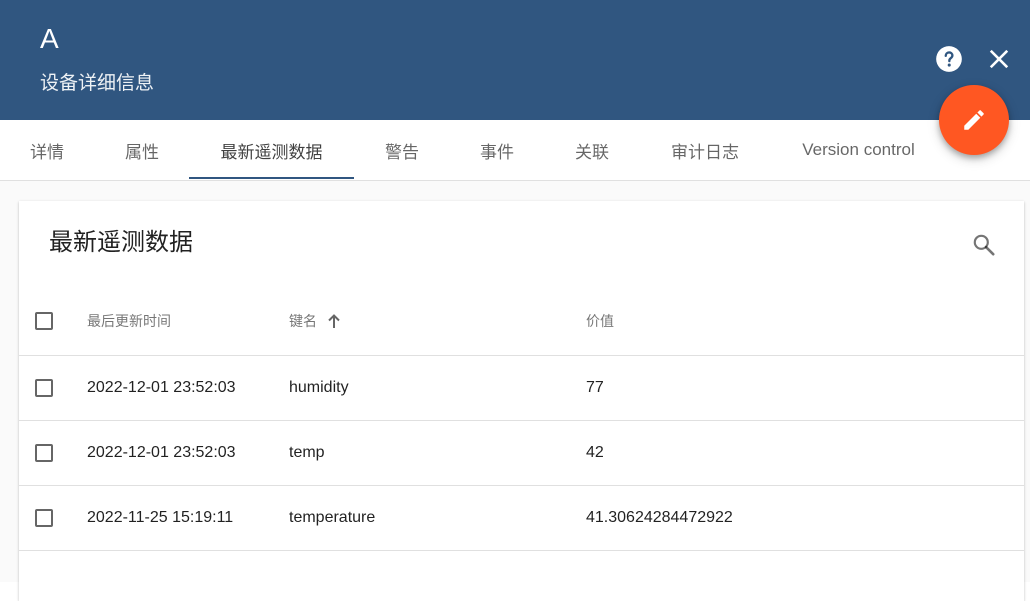 Image resolution: width=1030 pixels, height=601 pixels. I want to click on tab-attributes: 属性, so click(142, 150).